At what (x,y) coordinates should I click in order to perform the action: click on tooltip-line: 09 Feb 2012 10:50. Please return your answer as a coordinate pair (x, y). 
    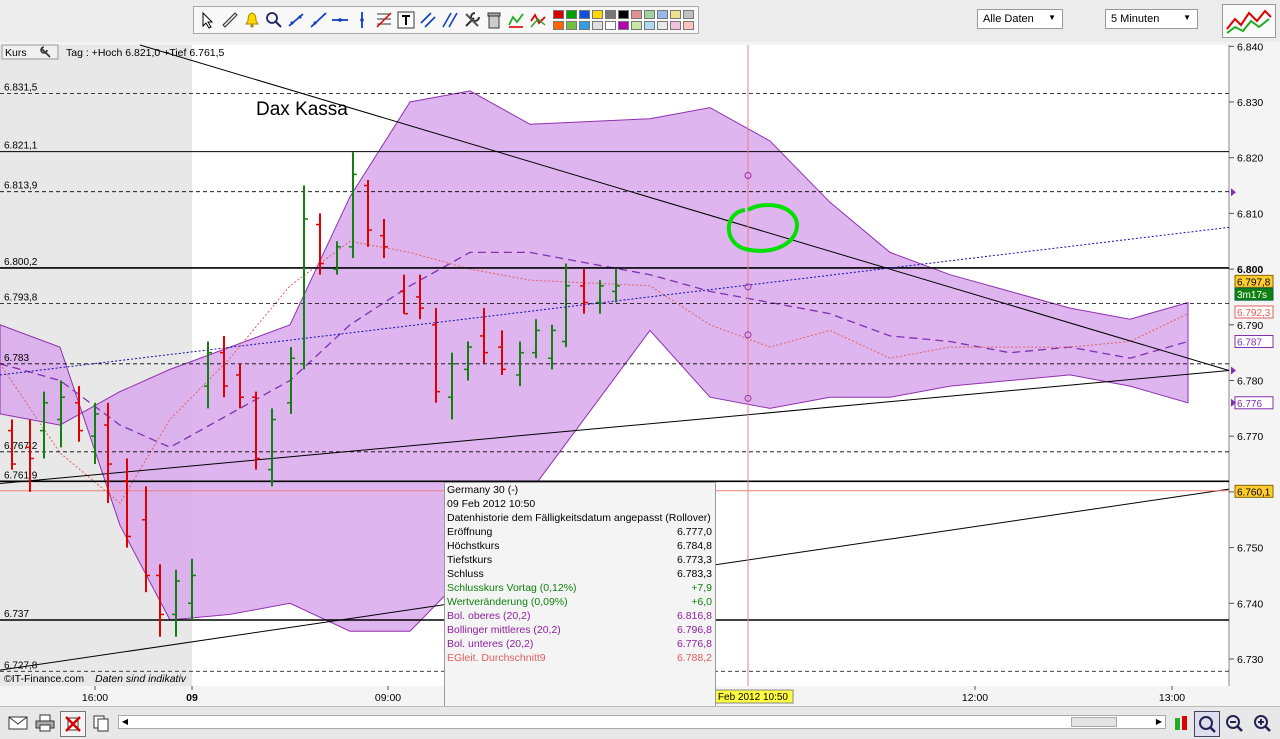
    Looking at the image, I should click on (491, 504).